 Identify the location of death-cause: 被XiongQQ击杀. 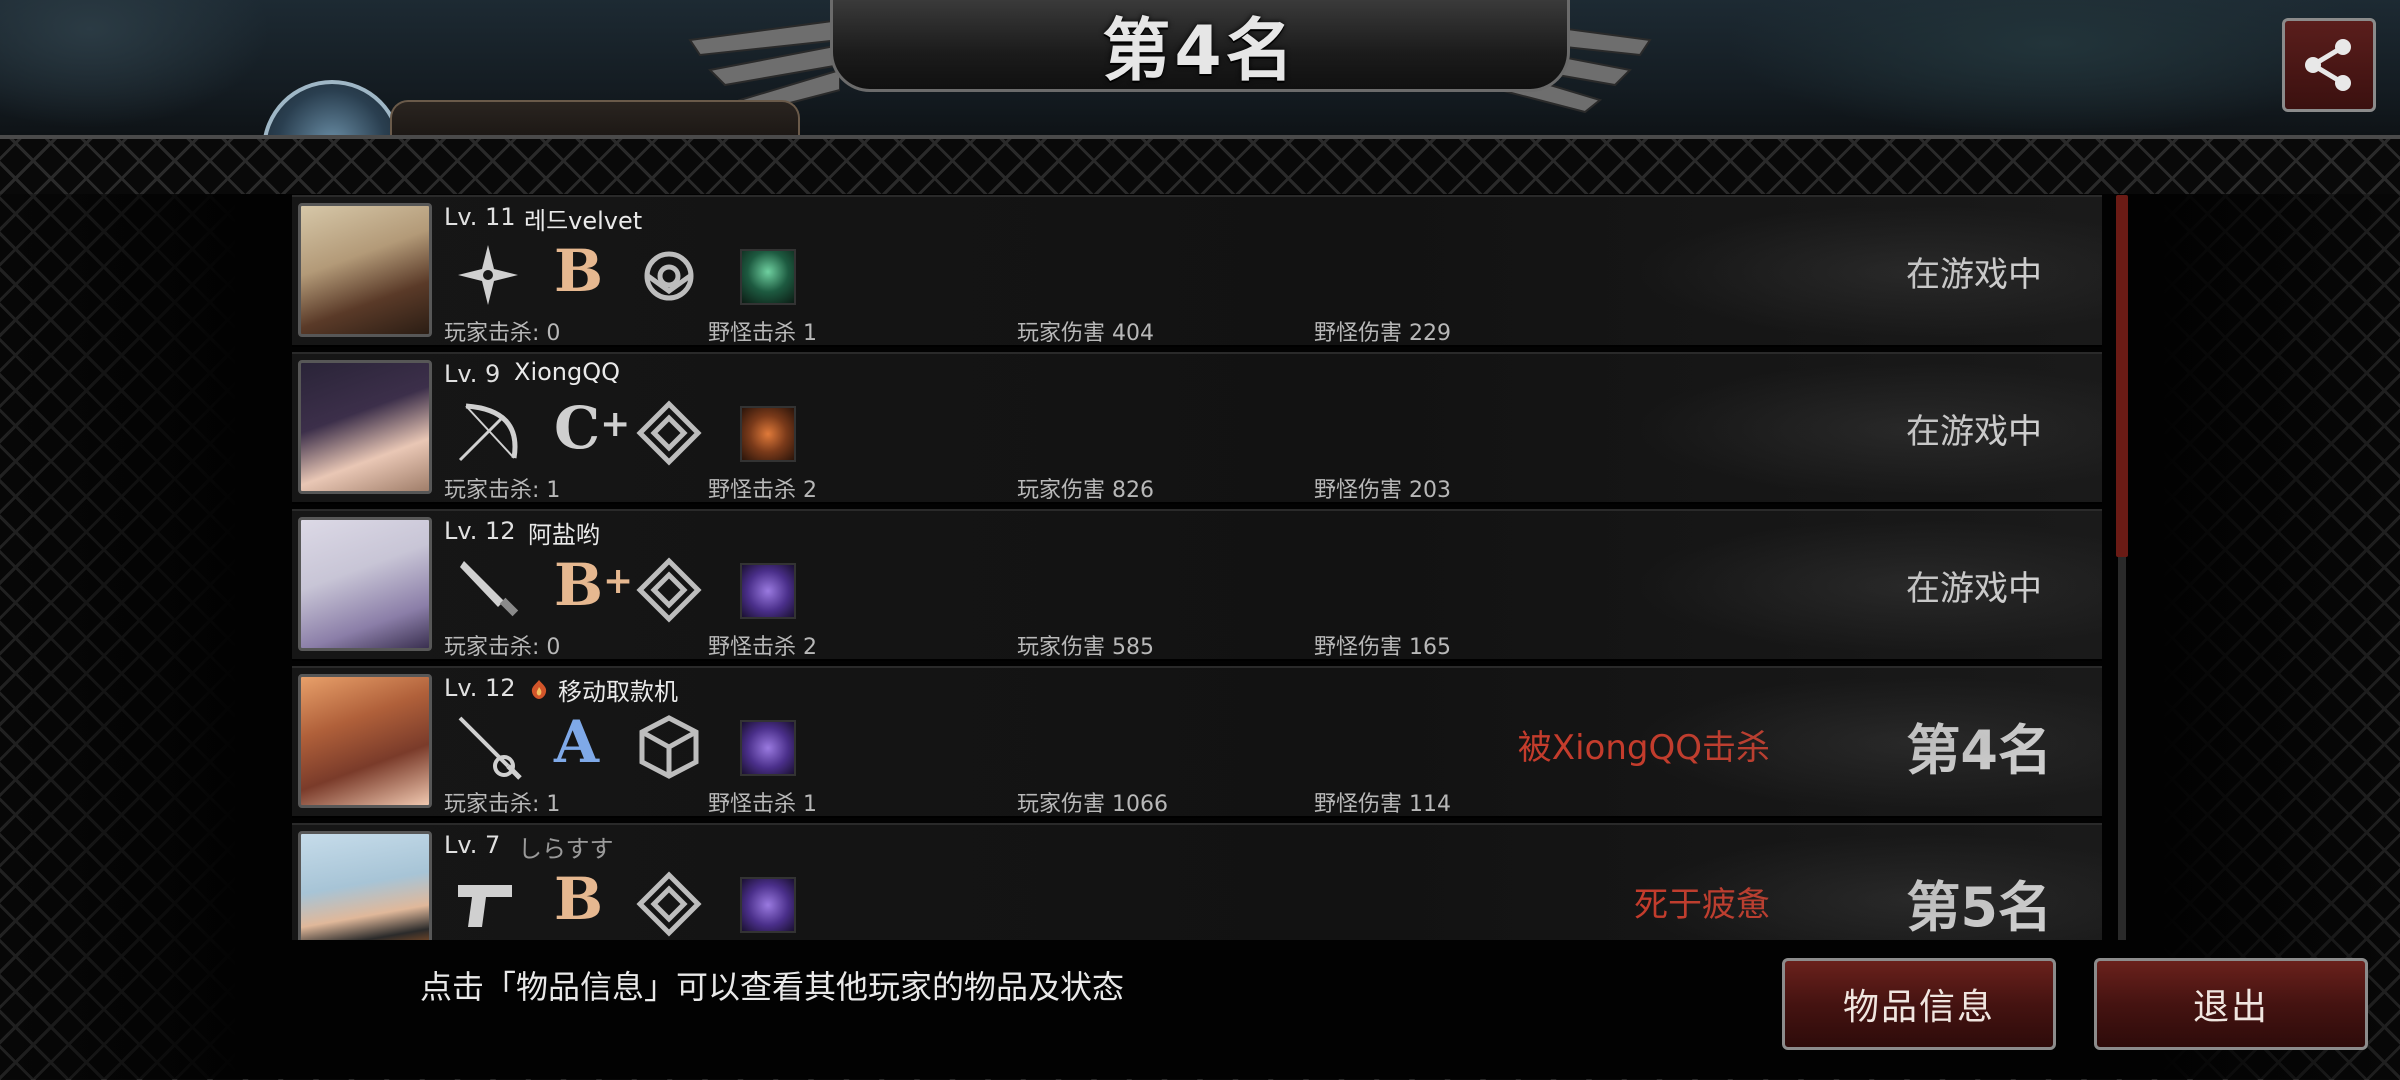
(1643, 748).